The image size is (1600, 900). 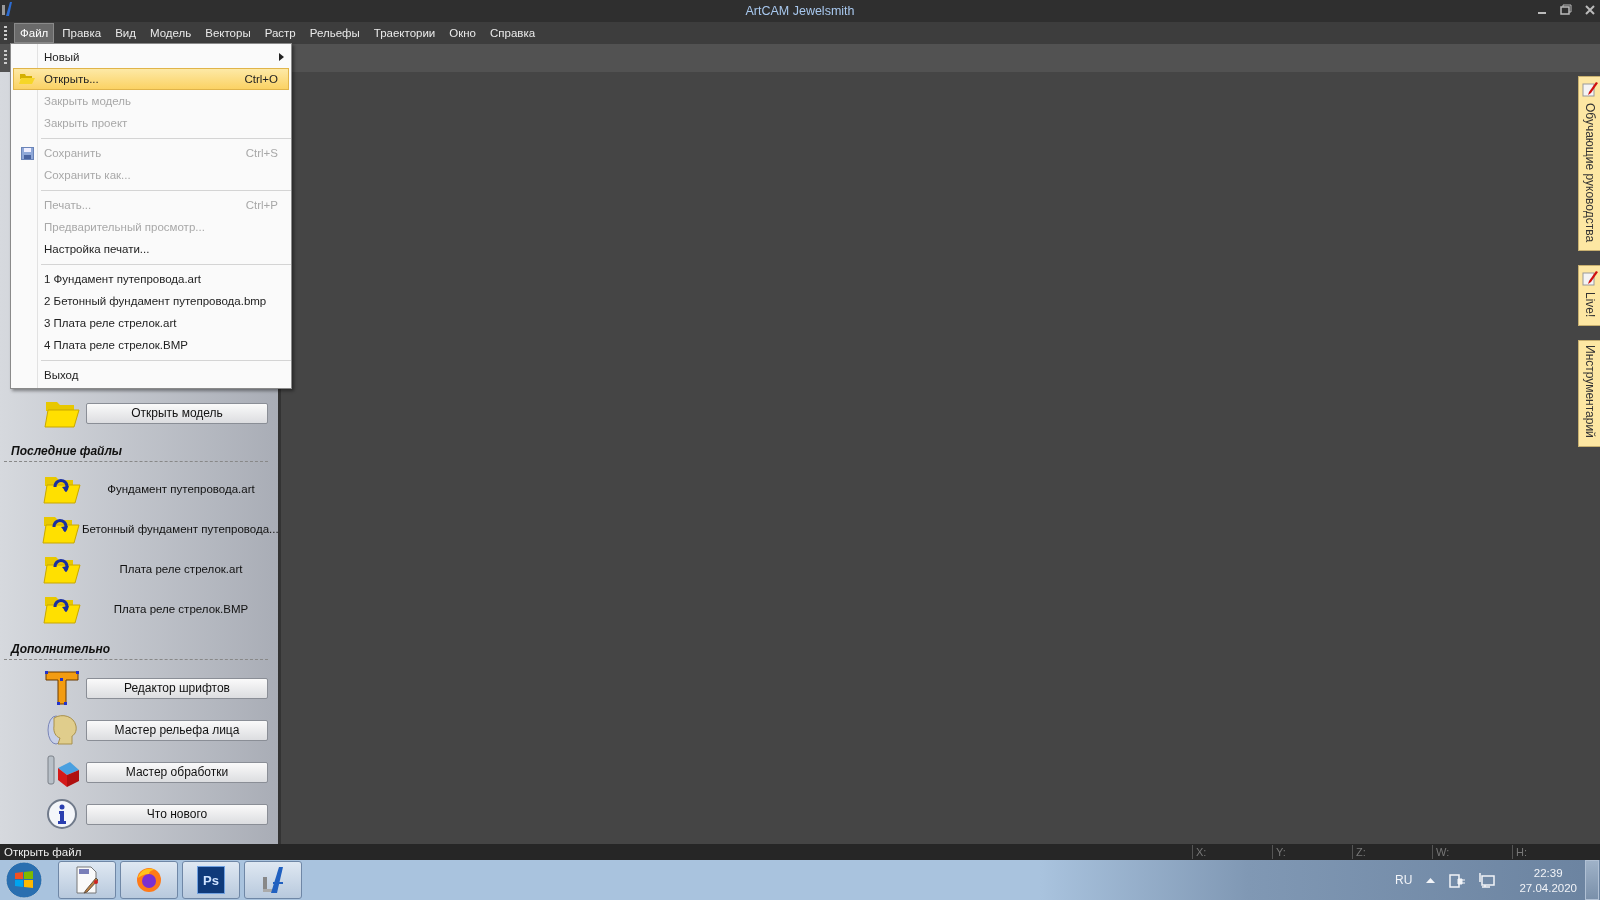 What do you see at coordinates (1548, 887) in the screenshot?
I see `clock-date: 27.04.2020` at bounding box center [1548, 887].